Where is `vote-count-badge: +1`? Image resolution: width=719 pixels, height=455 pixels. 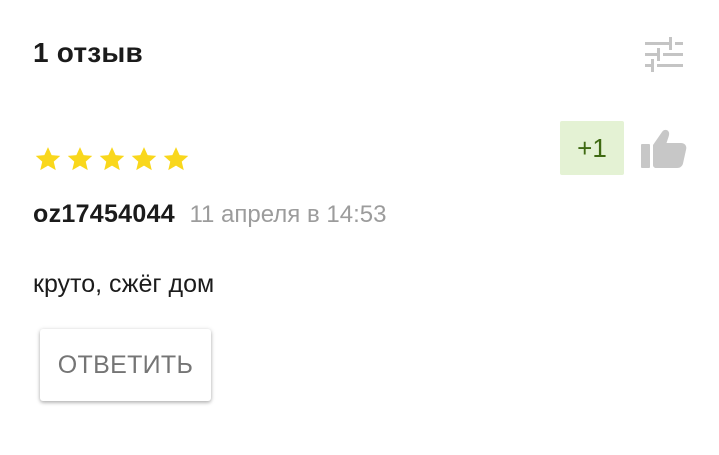 vote-count-badge: +1 is located at coordinates (592, 148).